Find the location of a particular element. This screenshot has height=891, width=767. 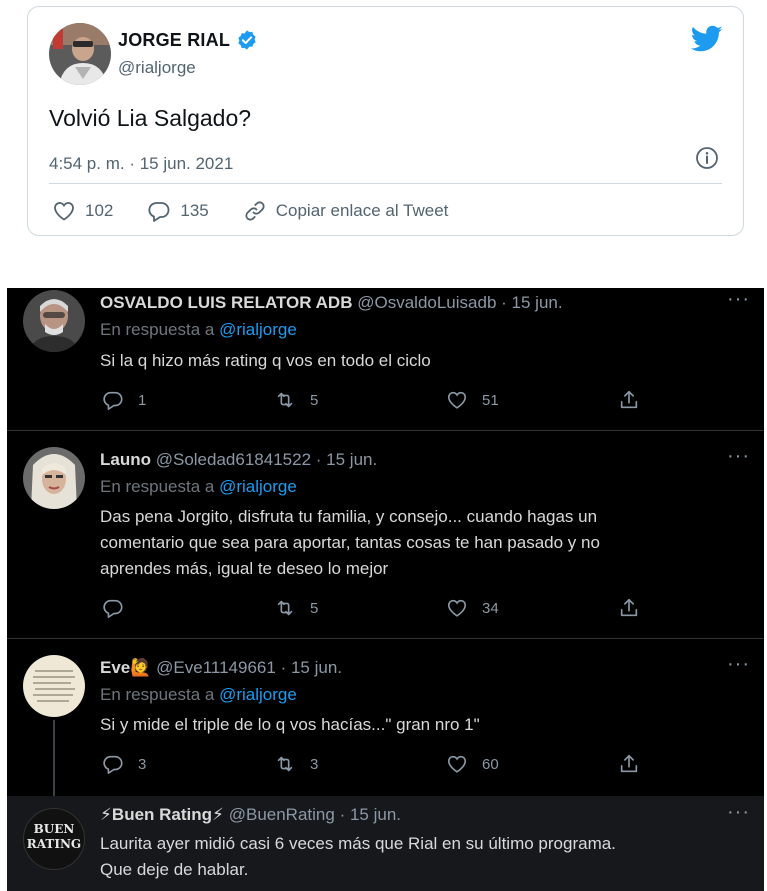

reply-count: 1 is located at coordinates (142, 400).